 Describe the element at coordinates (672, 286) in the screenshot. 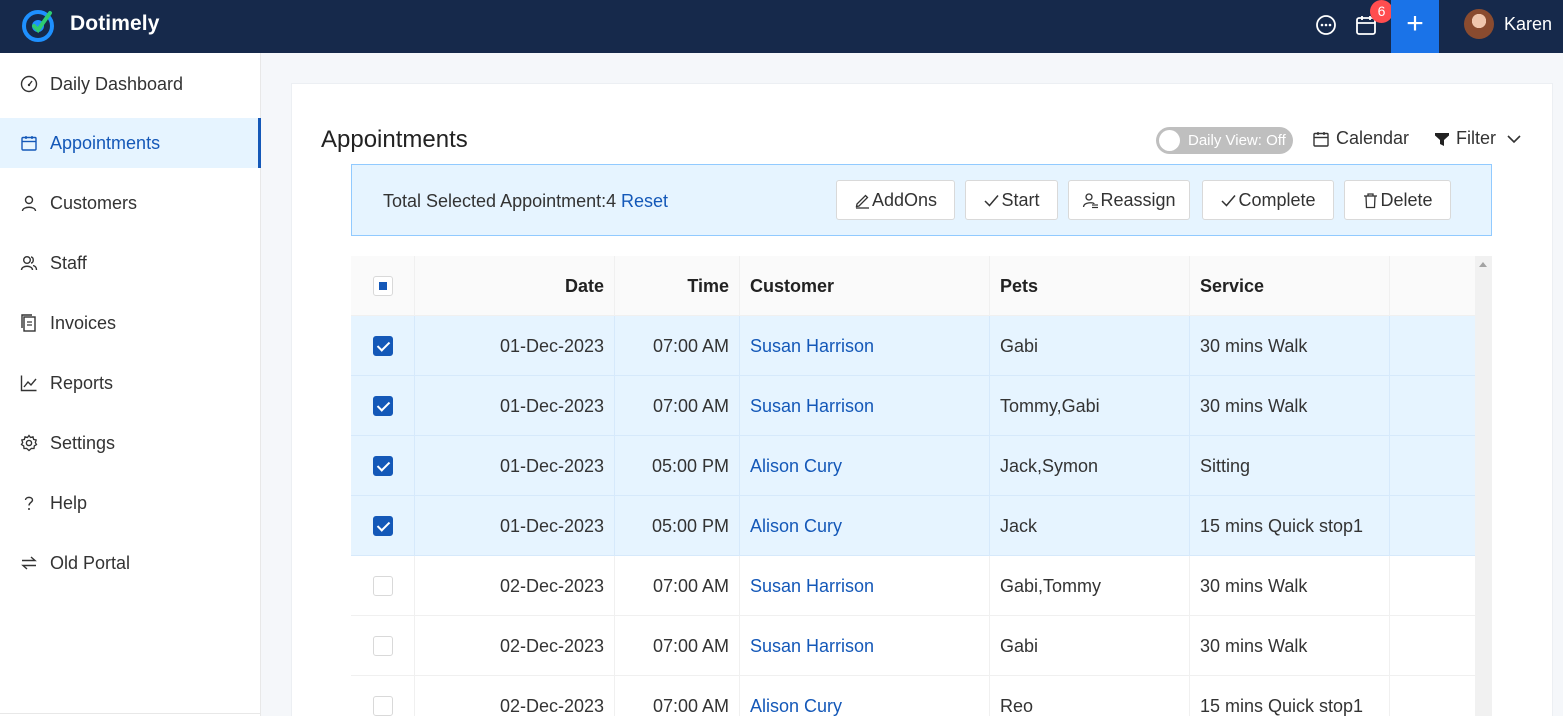

I see `header-time: Time` at that location.